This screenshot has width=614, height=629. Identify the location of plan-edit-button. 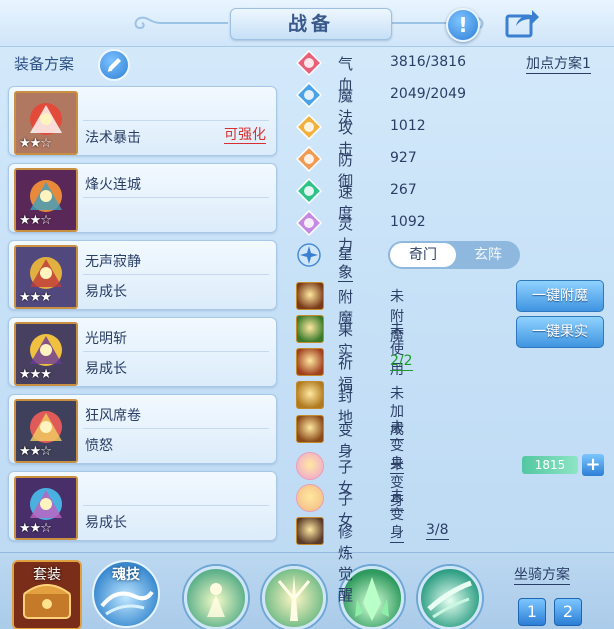
(114, 65).